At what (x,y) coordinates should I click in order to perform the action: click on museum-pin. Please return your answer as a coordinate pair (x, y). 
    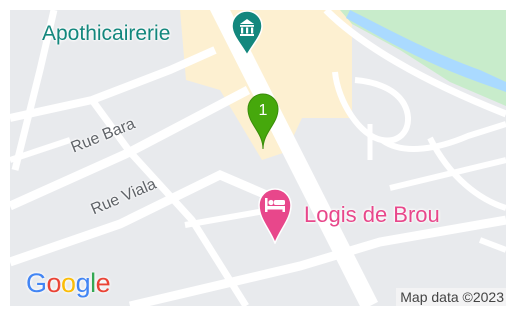
    Looking at the image, I should click on (247, 35).